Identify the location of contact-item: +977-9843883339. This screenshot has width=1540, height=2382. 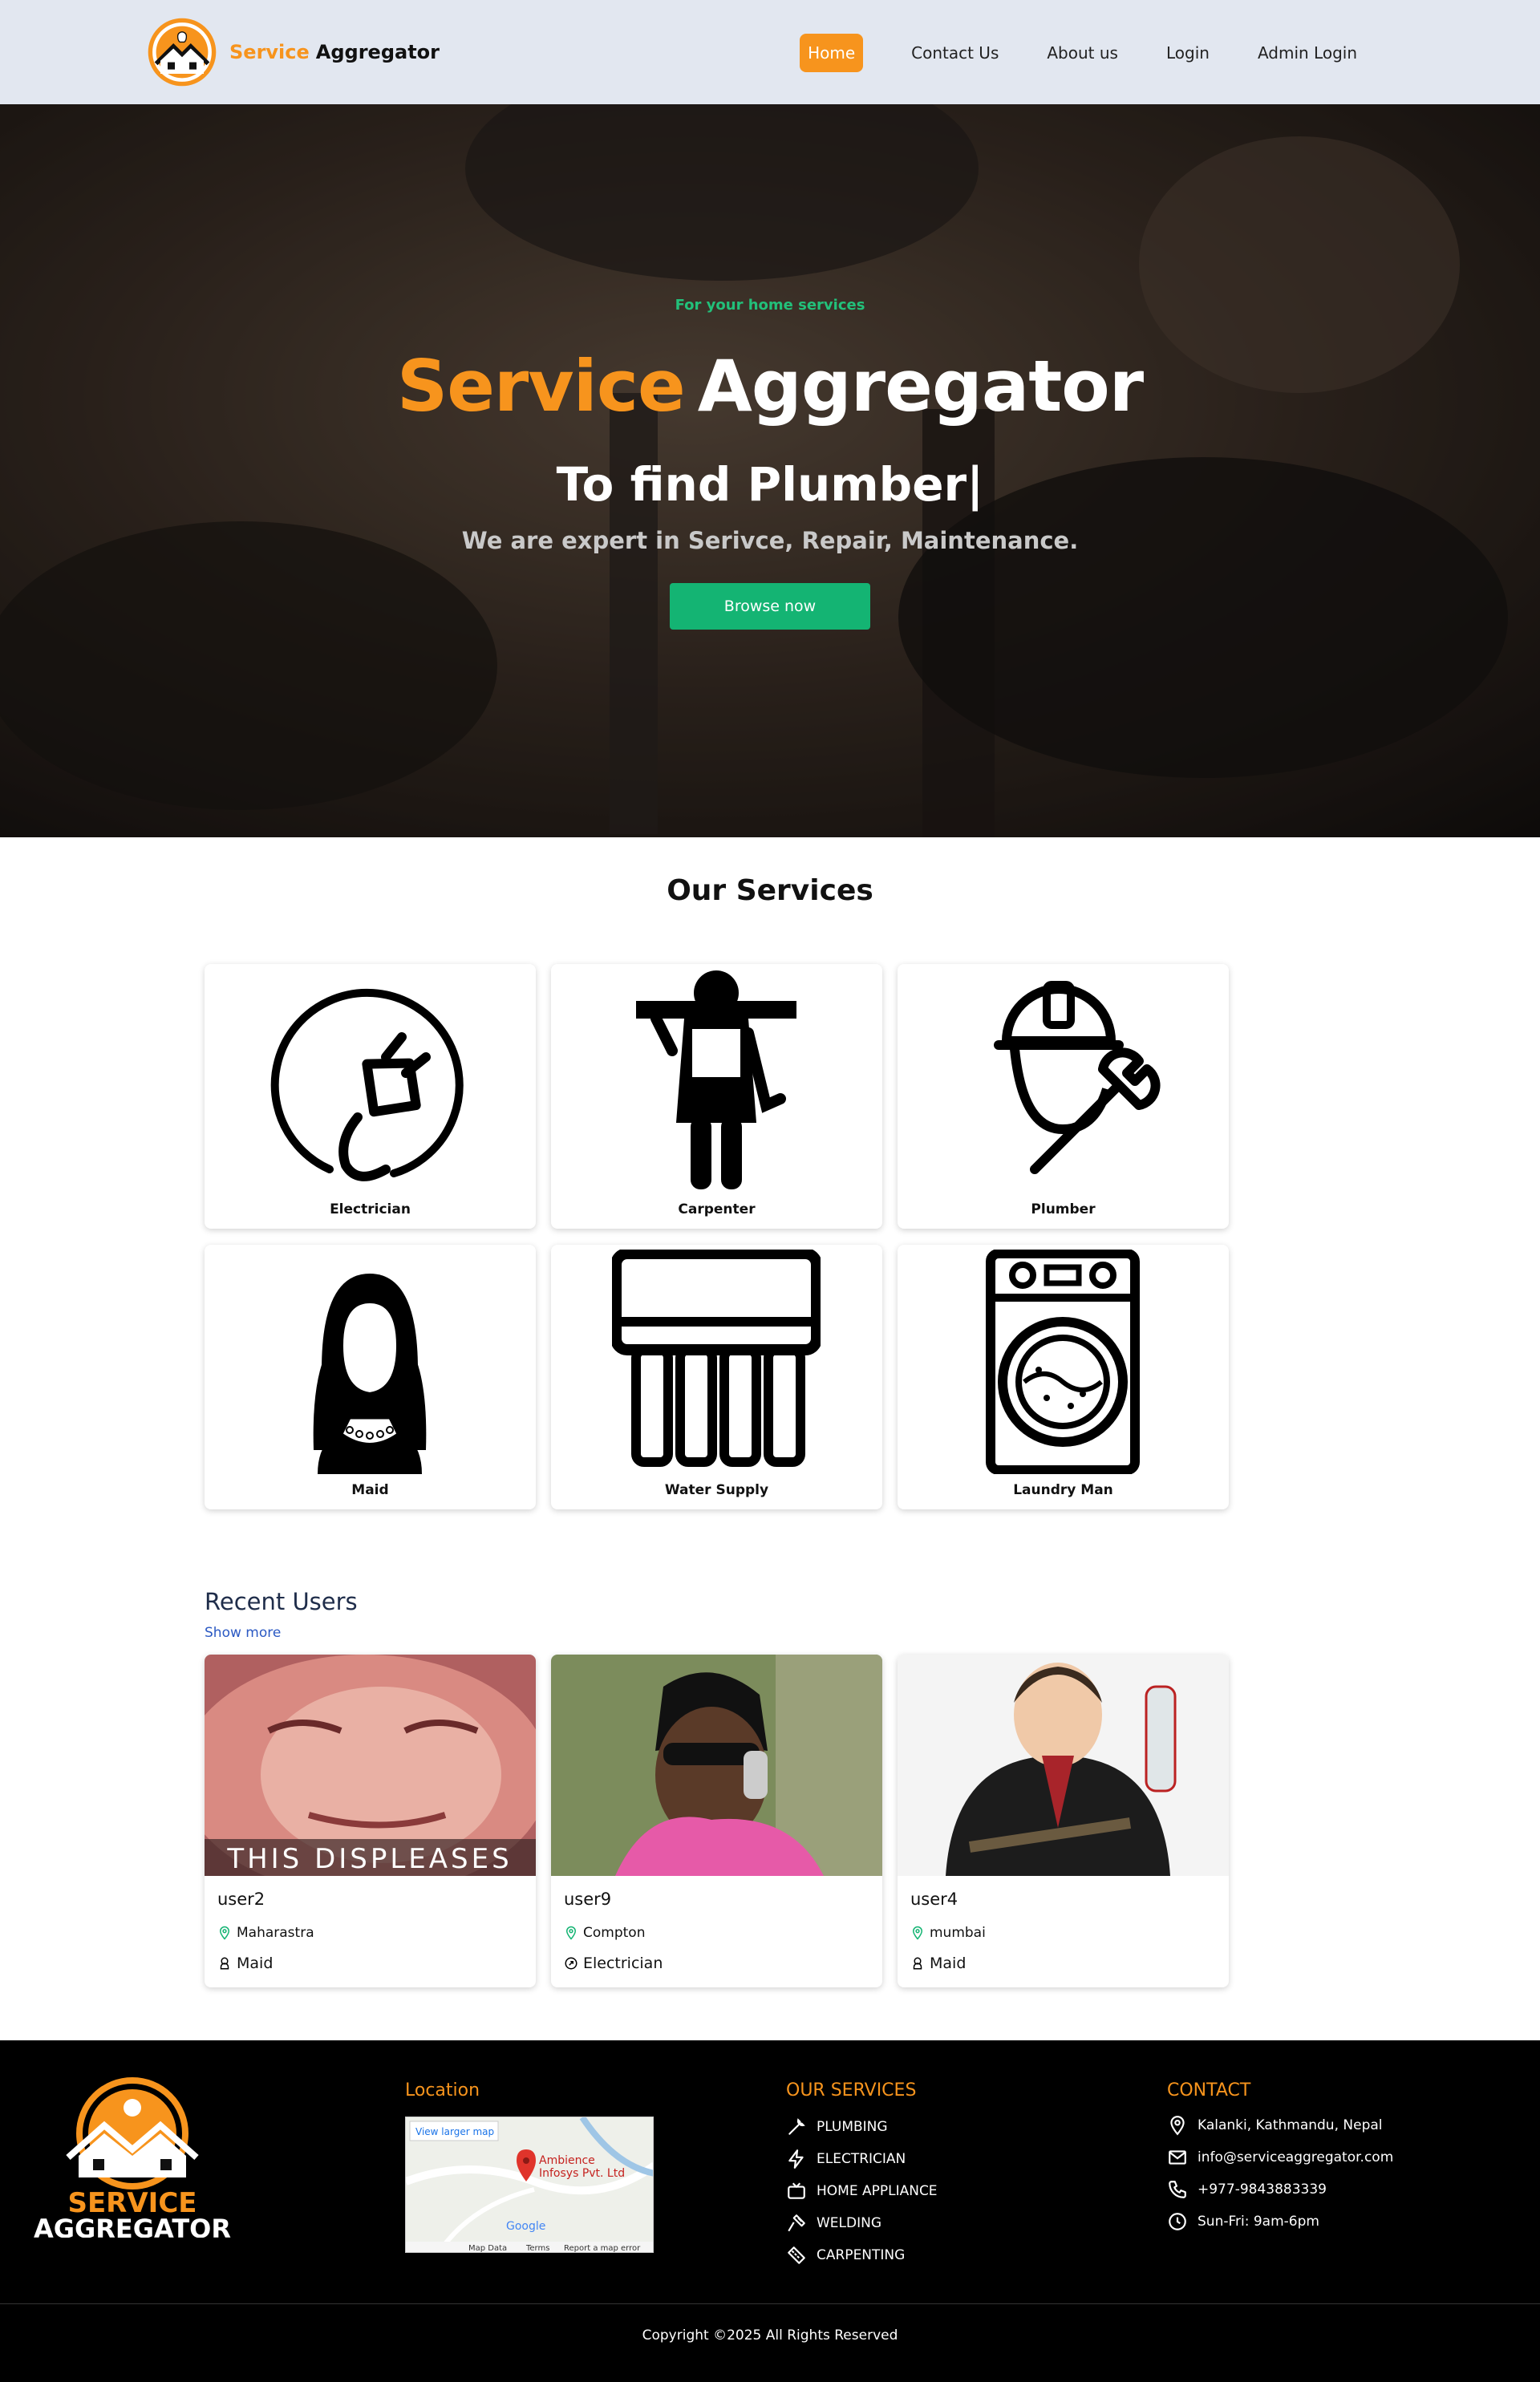
(1280, 2189).